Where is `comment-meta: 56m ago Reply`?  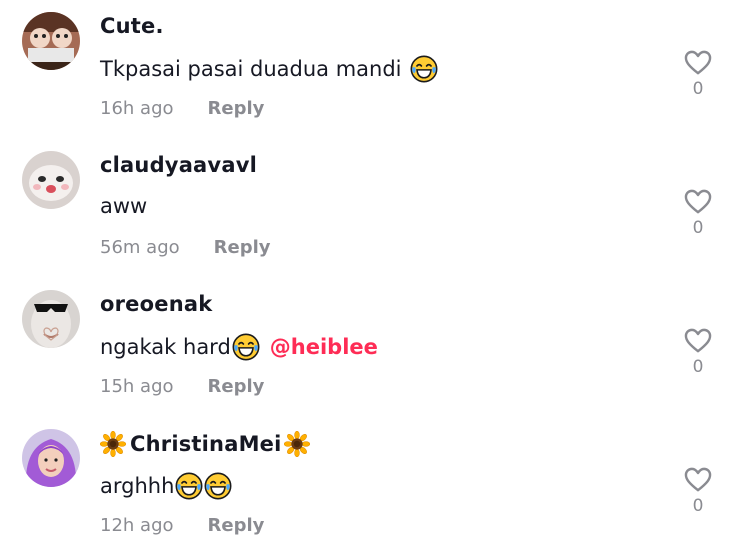 comment-meta: 56m ago Reply is located at coordinates (185, 247).